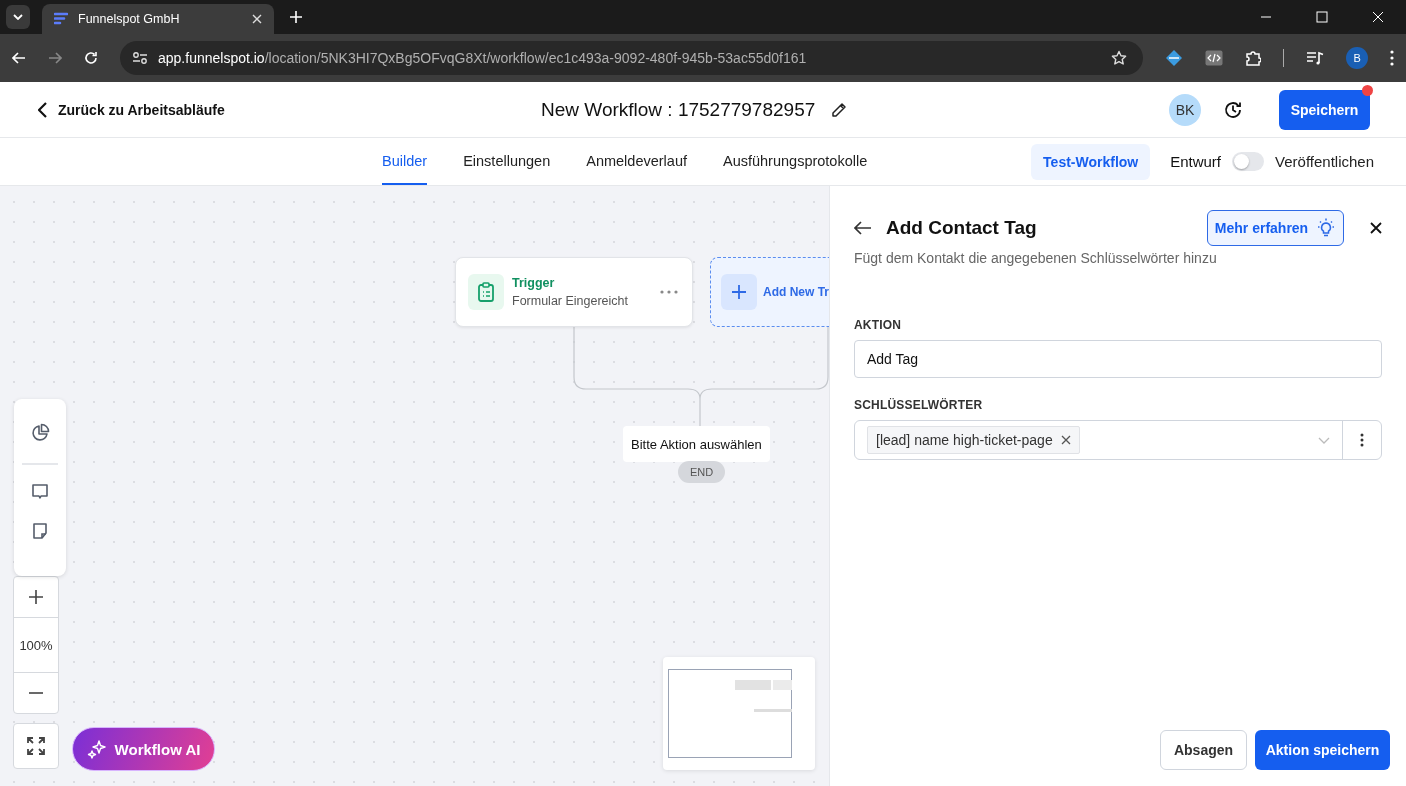 The height and width of the screenshot is (786, 1406). I want to click on browser-tab: Funnelspot GmbH, so click(158, 19).